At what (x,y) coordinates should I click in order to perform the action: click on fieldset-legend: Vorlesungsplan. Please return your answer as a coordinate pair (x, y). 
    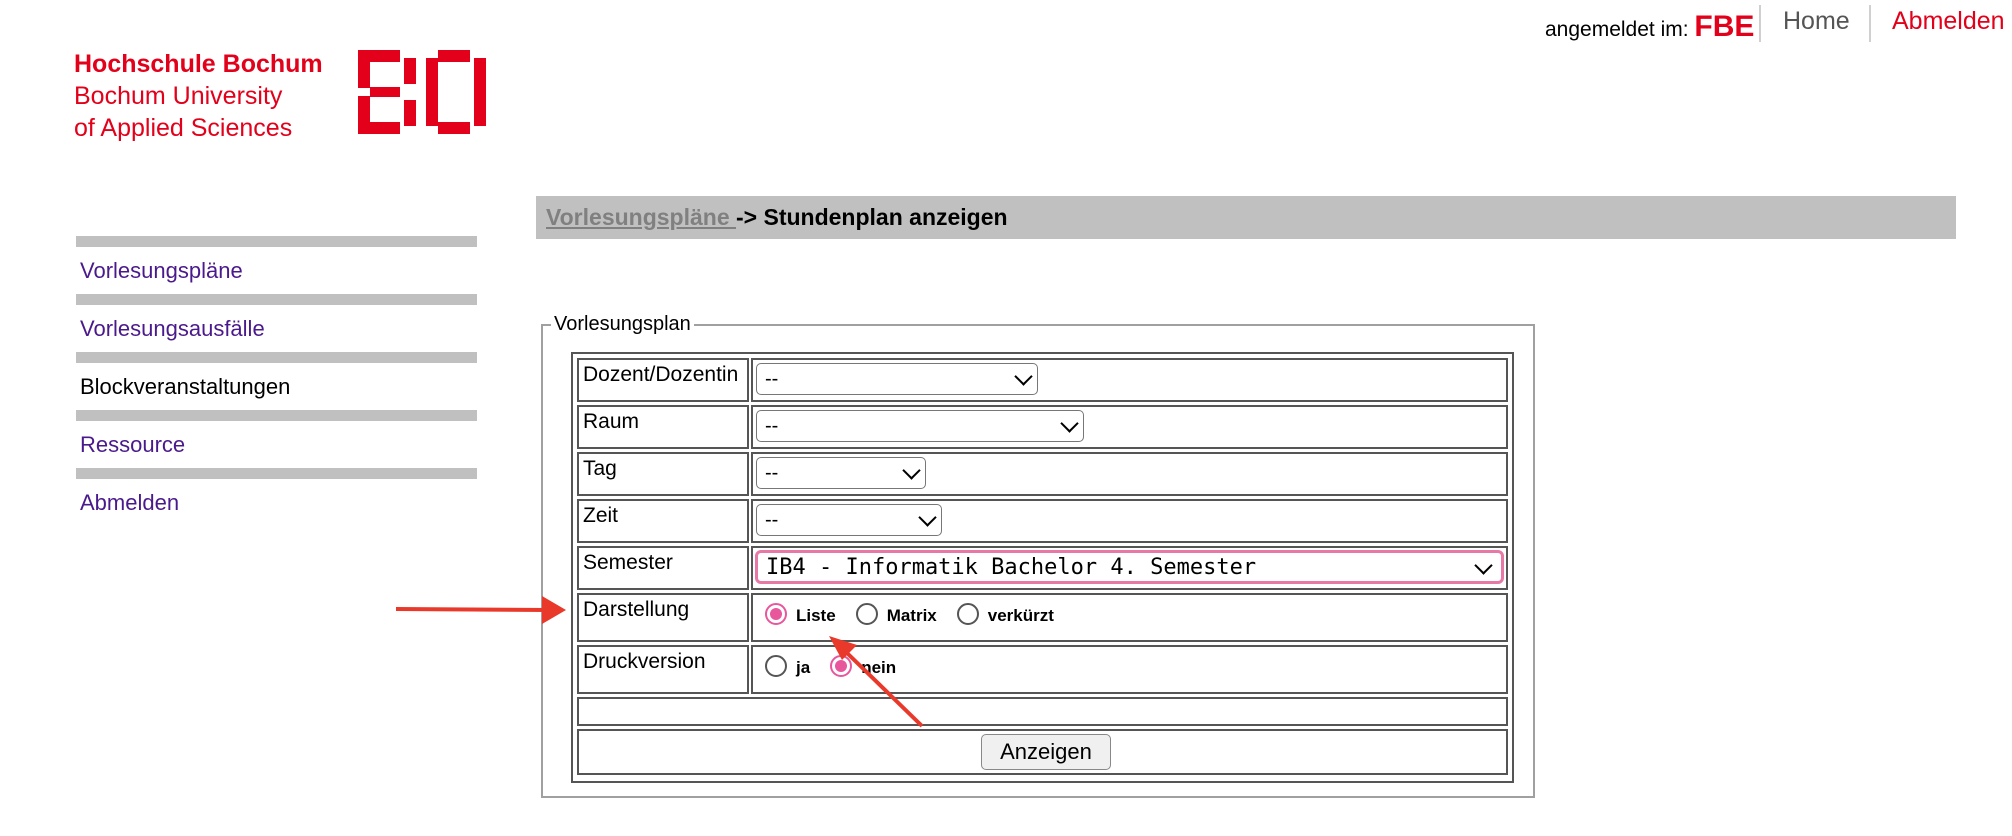
    Looking at the image, I should click on (622, 324).